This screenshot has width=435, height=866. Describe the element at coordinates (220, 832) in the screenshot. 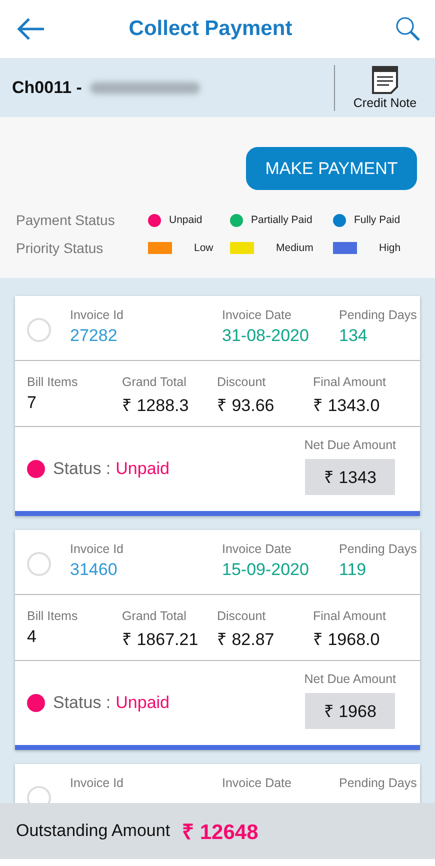

I see `outstanding-amount: ₹ 12648` at that location.